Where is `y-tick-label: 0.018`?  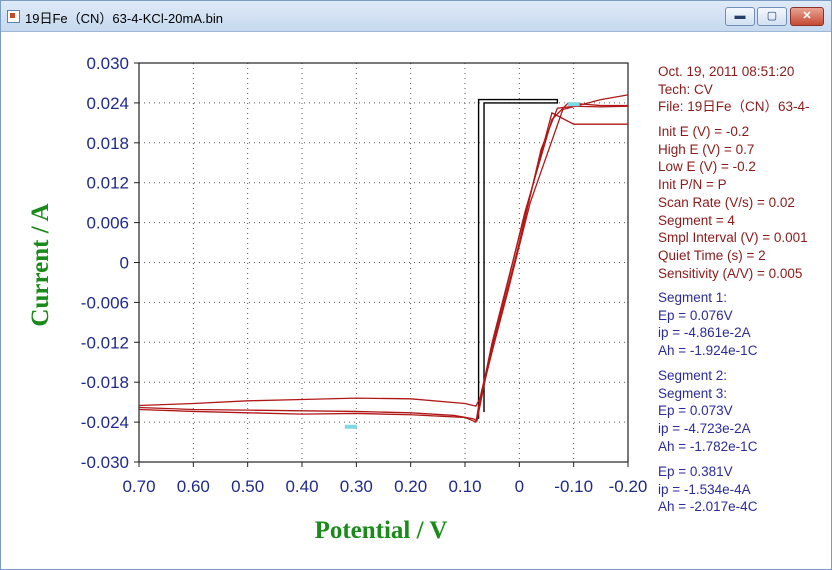
y-tick-label: 0.018 is located at coordinates (107, 143).